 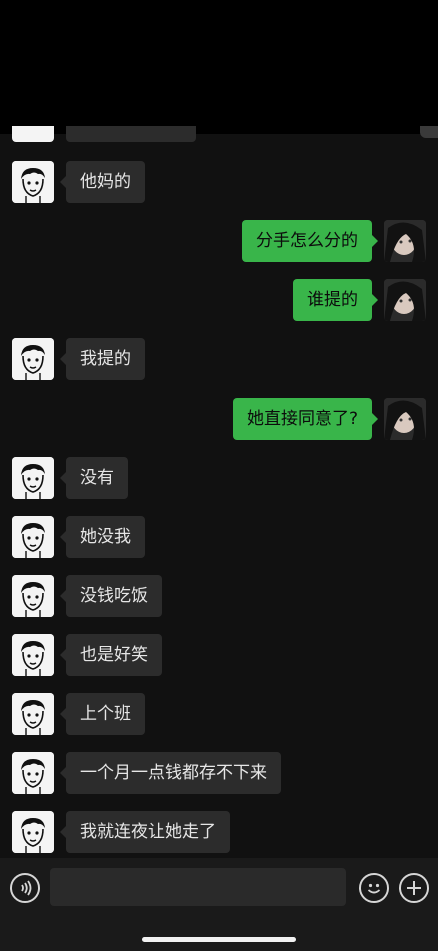 What do you see at coordinates (131, 134) in the screenshot?
I see `message-bubble` at bounding box center [131, 134].